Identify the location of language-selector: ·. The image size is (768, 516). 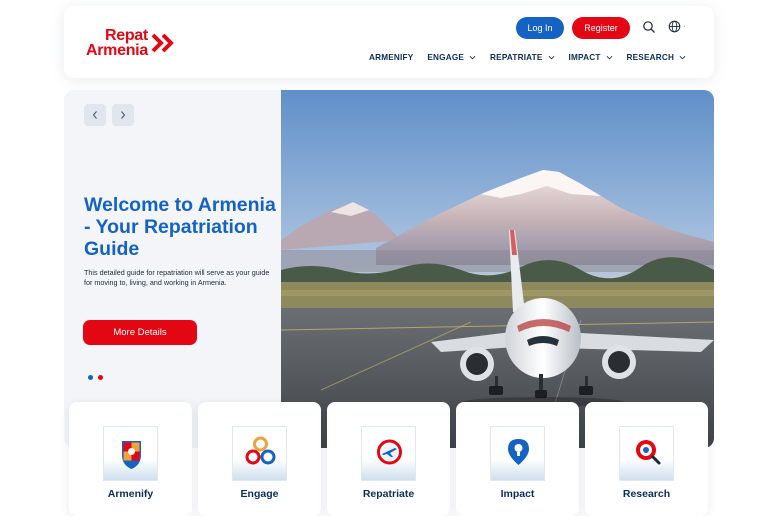
(678, 26).